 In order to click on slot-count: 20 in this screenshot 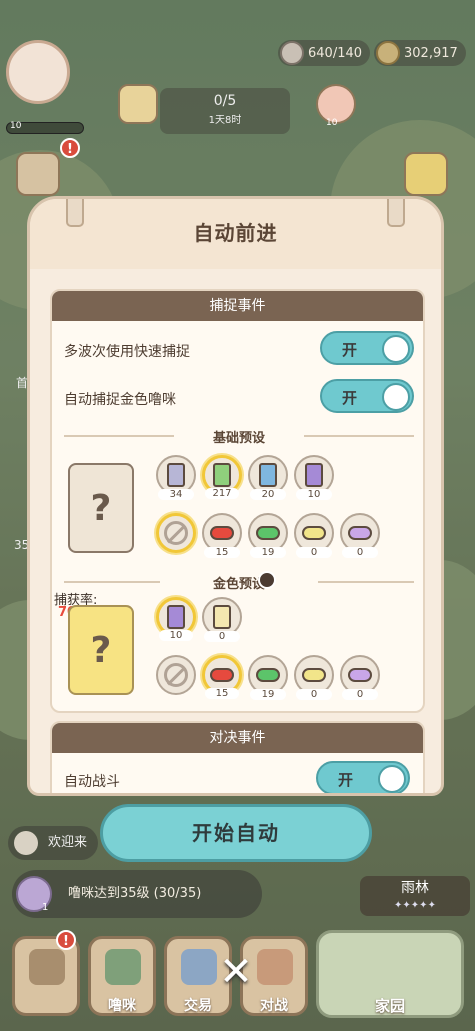, I will do `click(268, 494)`.